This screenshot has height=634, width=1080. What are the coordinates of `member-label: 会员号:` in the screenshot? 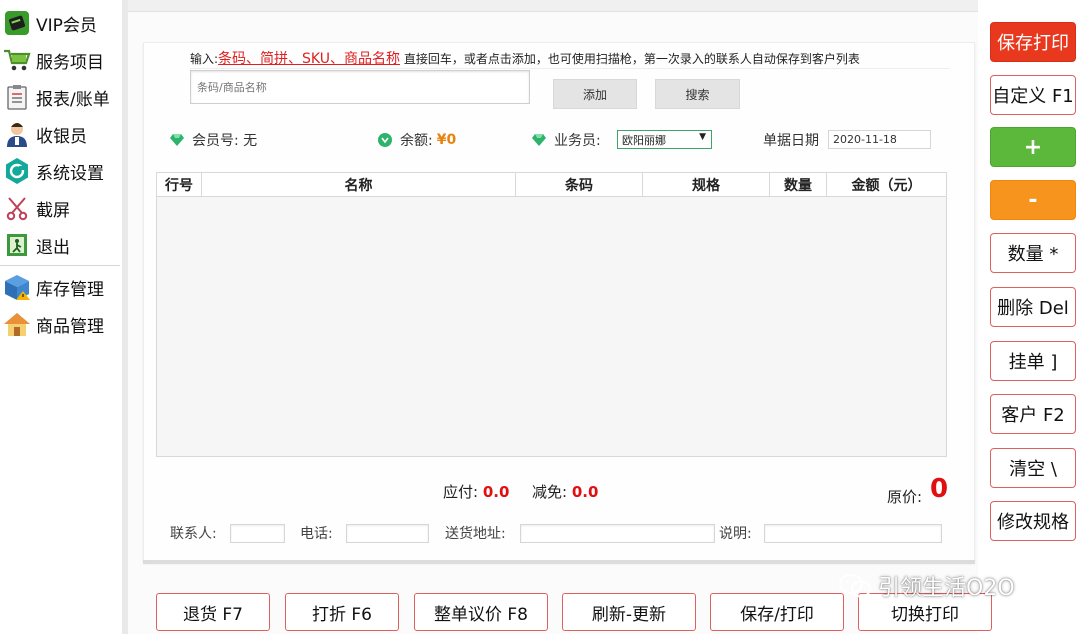 It's located at (215, 141).